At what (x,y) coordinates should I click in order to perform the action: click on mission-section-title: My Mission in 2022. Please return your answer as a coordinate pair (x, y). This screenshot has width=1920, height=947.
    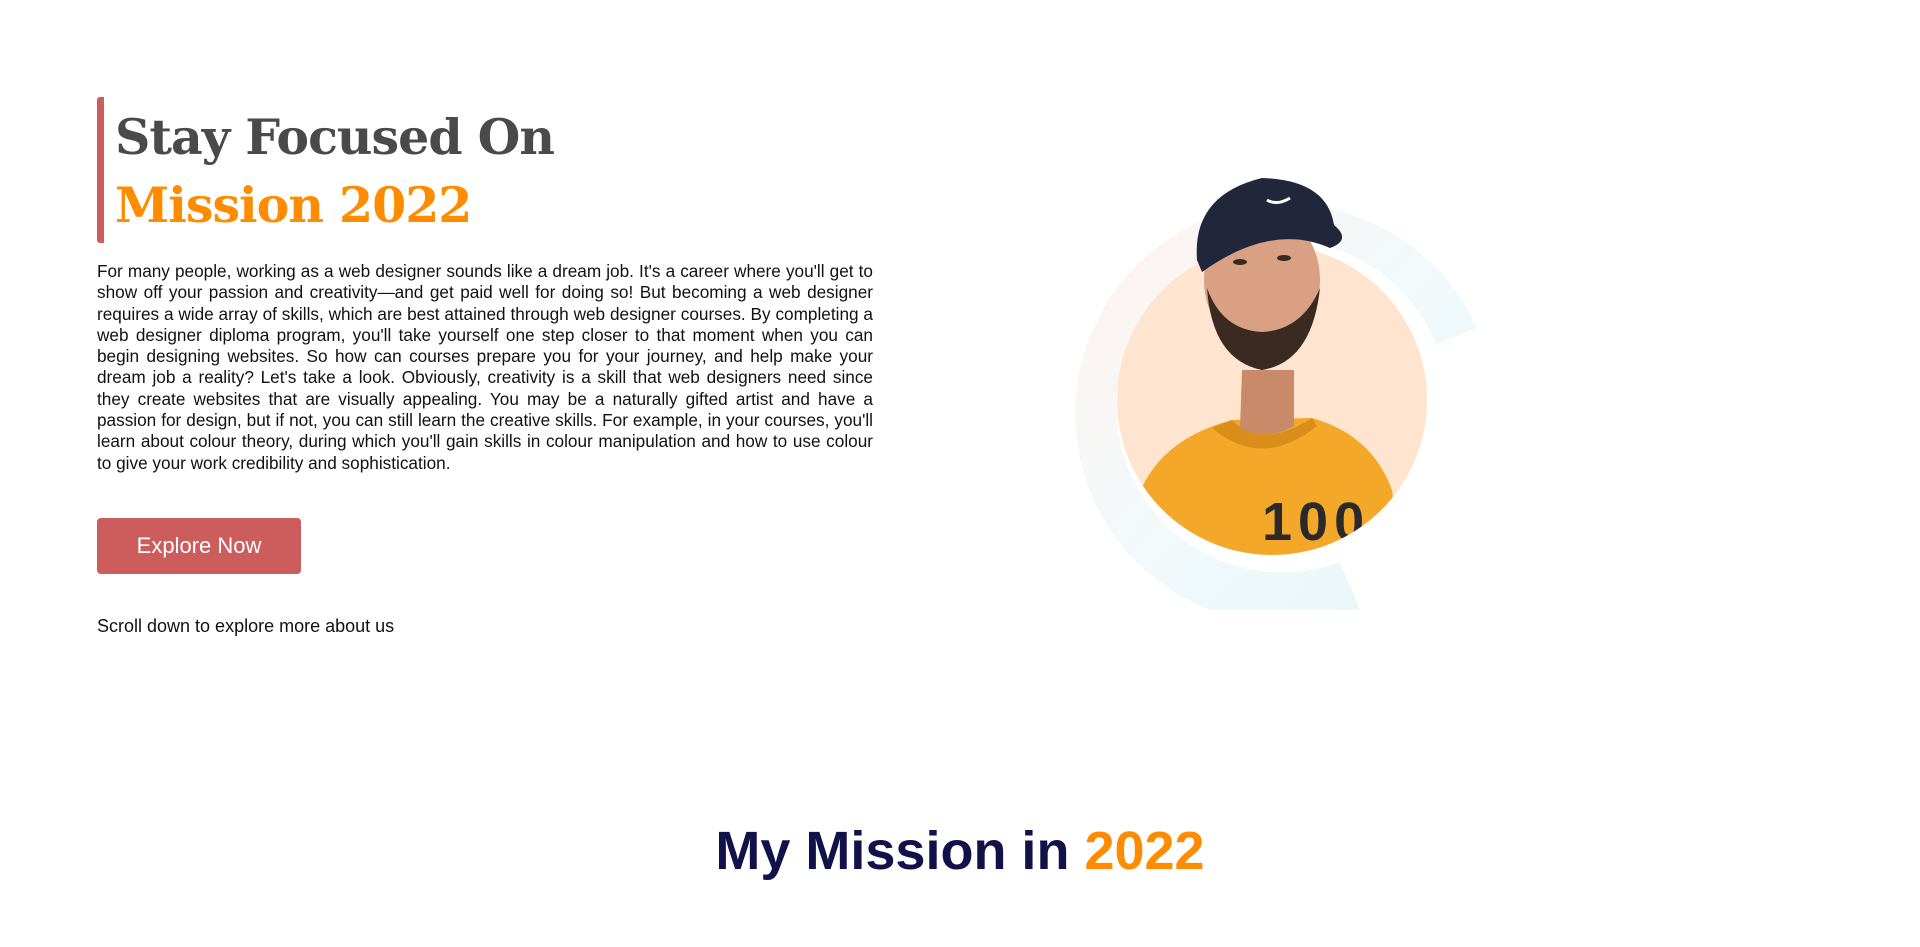
    Looking at the image, I should click on (960, 851).